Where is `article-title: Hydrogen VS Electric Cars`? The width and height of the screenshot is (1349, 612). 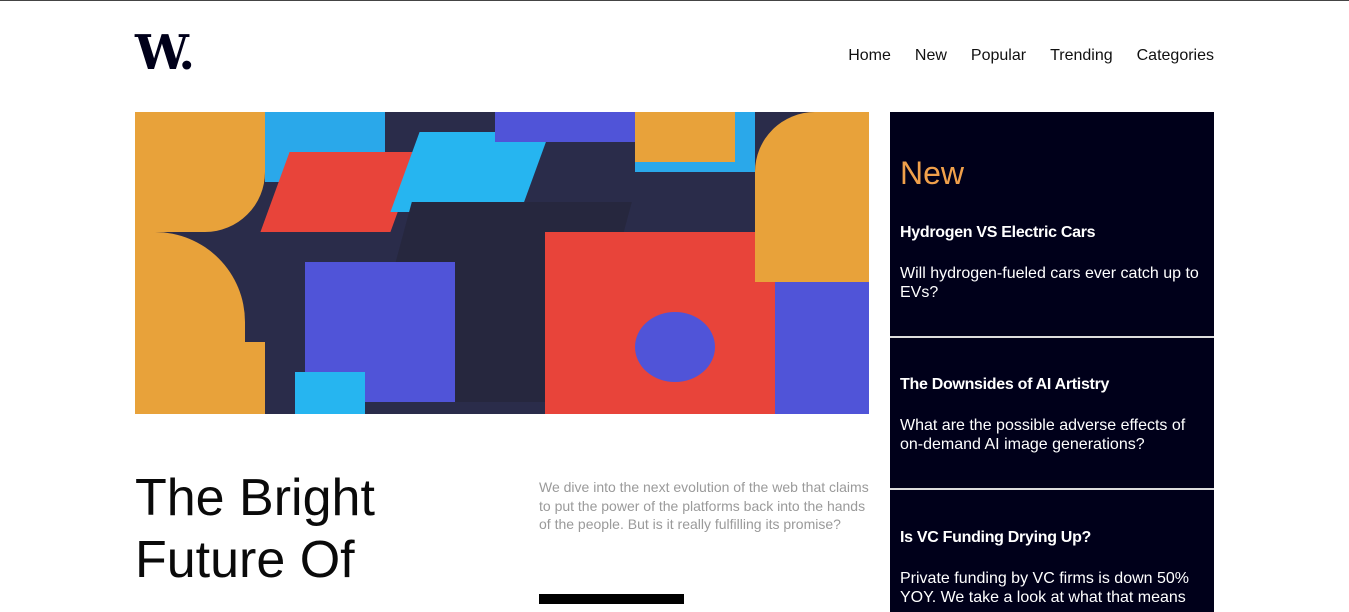
article-title: Hydrogen VS Electric Cars is located at coordinates (998, 232).